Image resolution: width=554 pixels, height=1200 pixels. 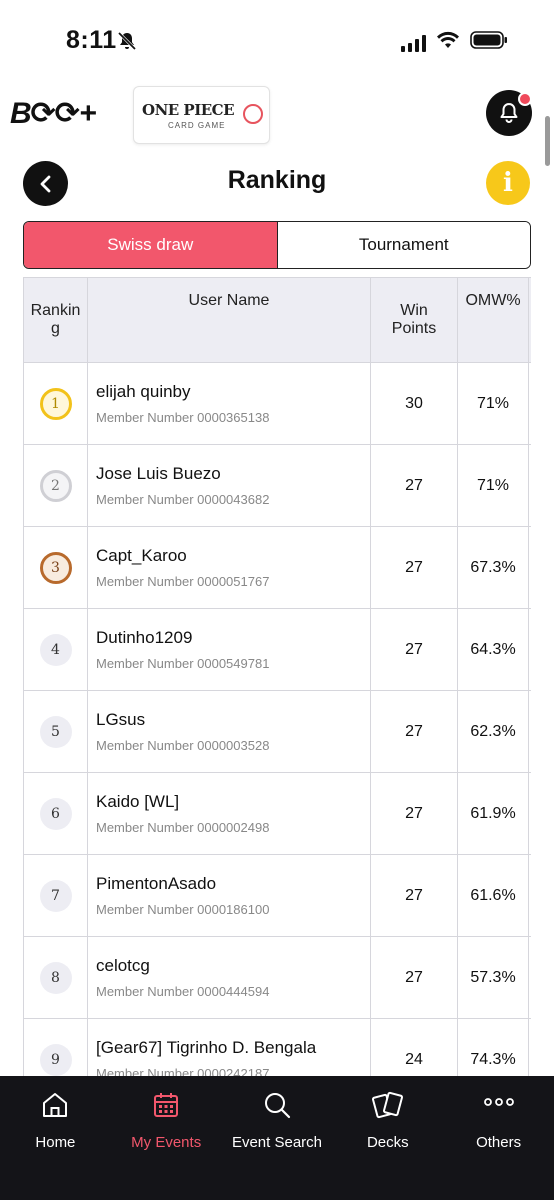 I want to click on user-cell: Jose Luis Buezo Member Number 0000043682, so click(x=229, y=485).